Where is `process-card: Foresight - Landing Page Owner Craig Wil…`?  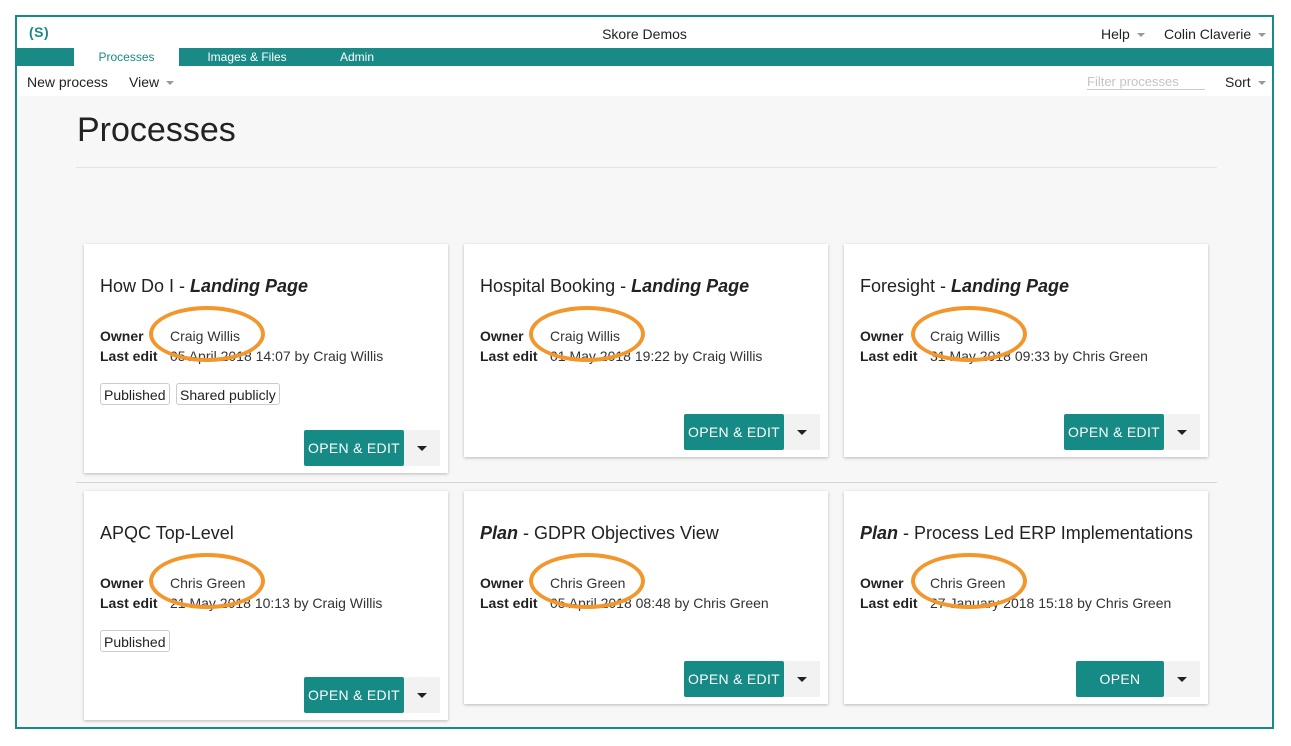
process-card: Foresight - Landing Page Owner Craig Wil… is located at coordinates (1026, 350).